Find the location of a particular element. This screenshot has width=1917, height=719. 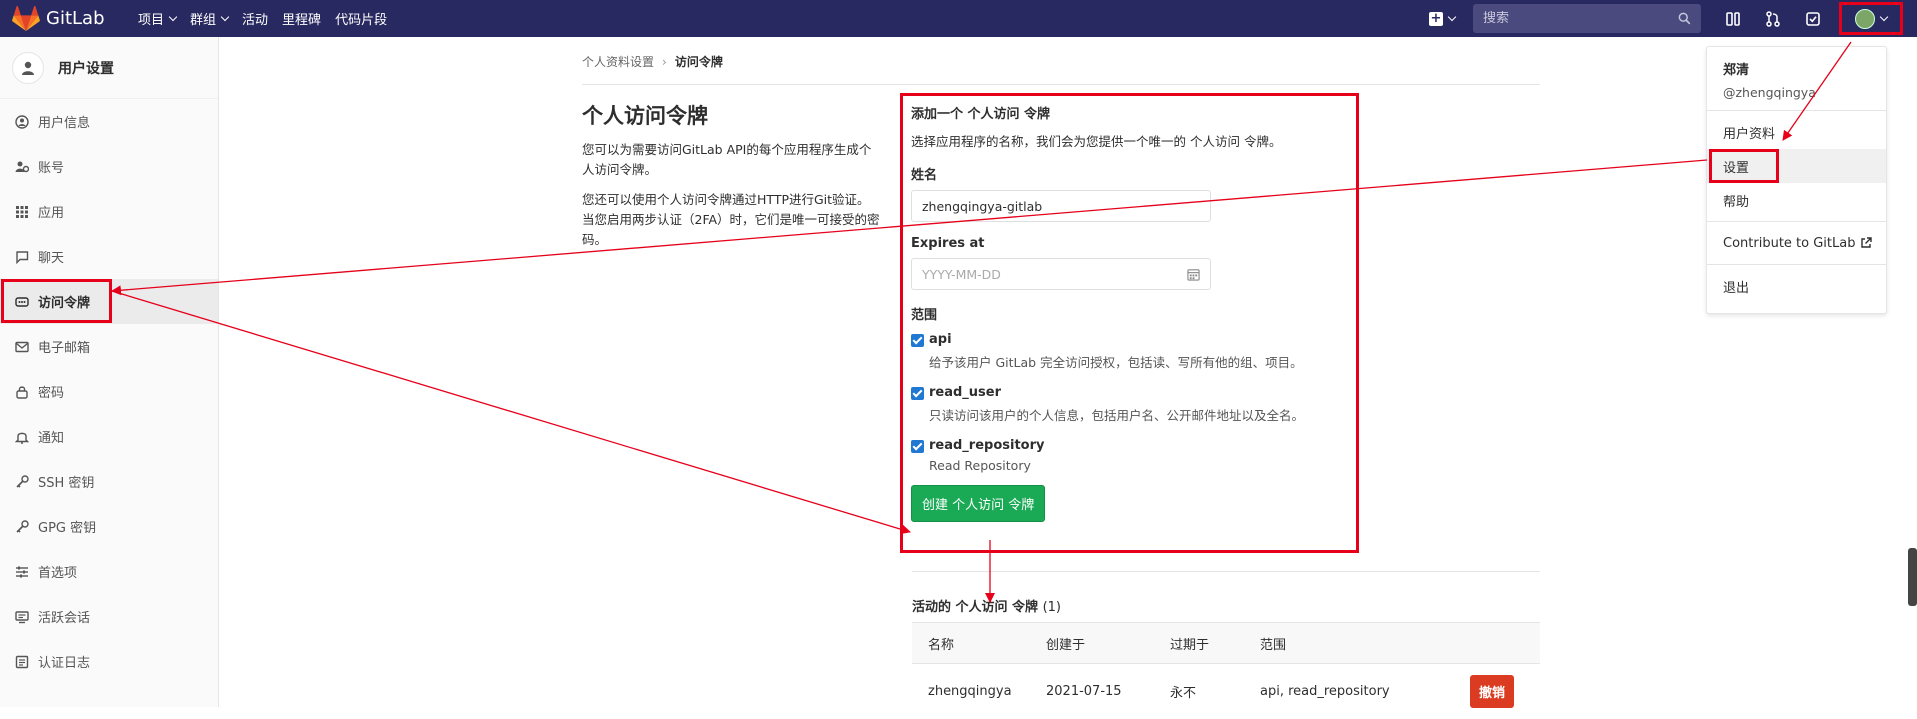

sidebar-item-3: 聊天 is located at coordinates (109, 256).